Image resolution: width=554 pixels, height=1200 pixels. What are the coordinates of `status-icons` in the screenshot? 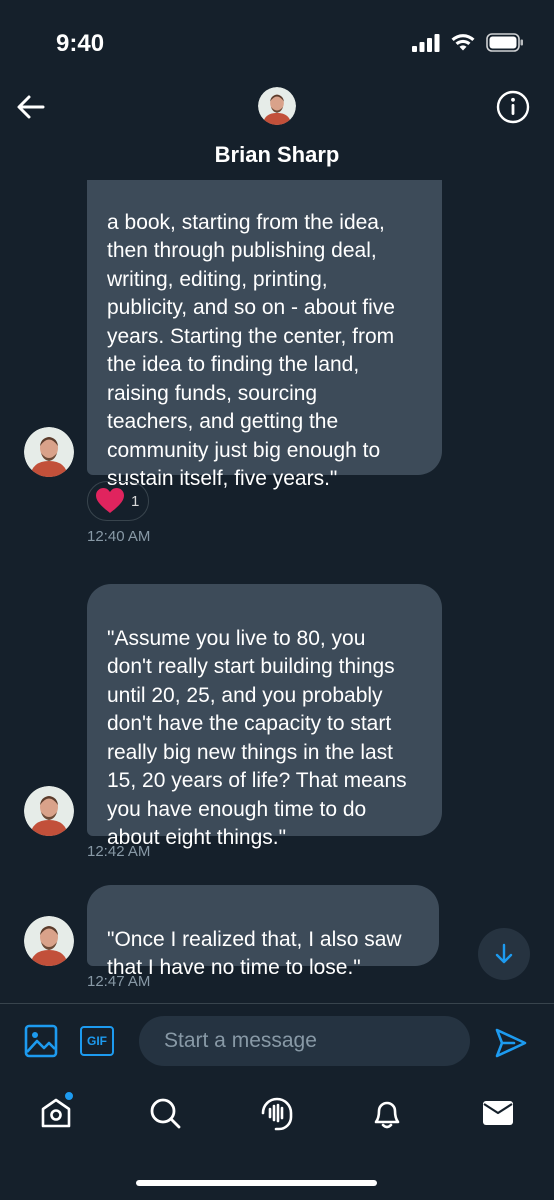 It's located at (468, 45).